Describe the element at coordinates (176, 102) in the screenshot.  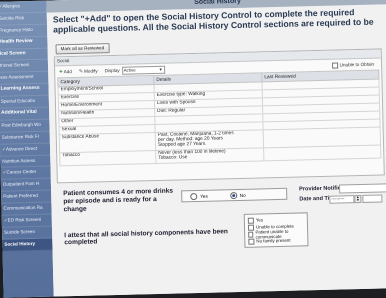
I see `detail-line: Lives with Spouse` at that location.